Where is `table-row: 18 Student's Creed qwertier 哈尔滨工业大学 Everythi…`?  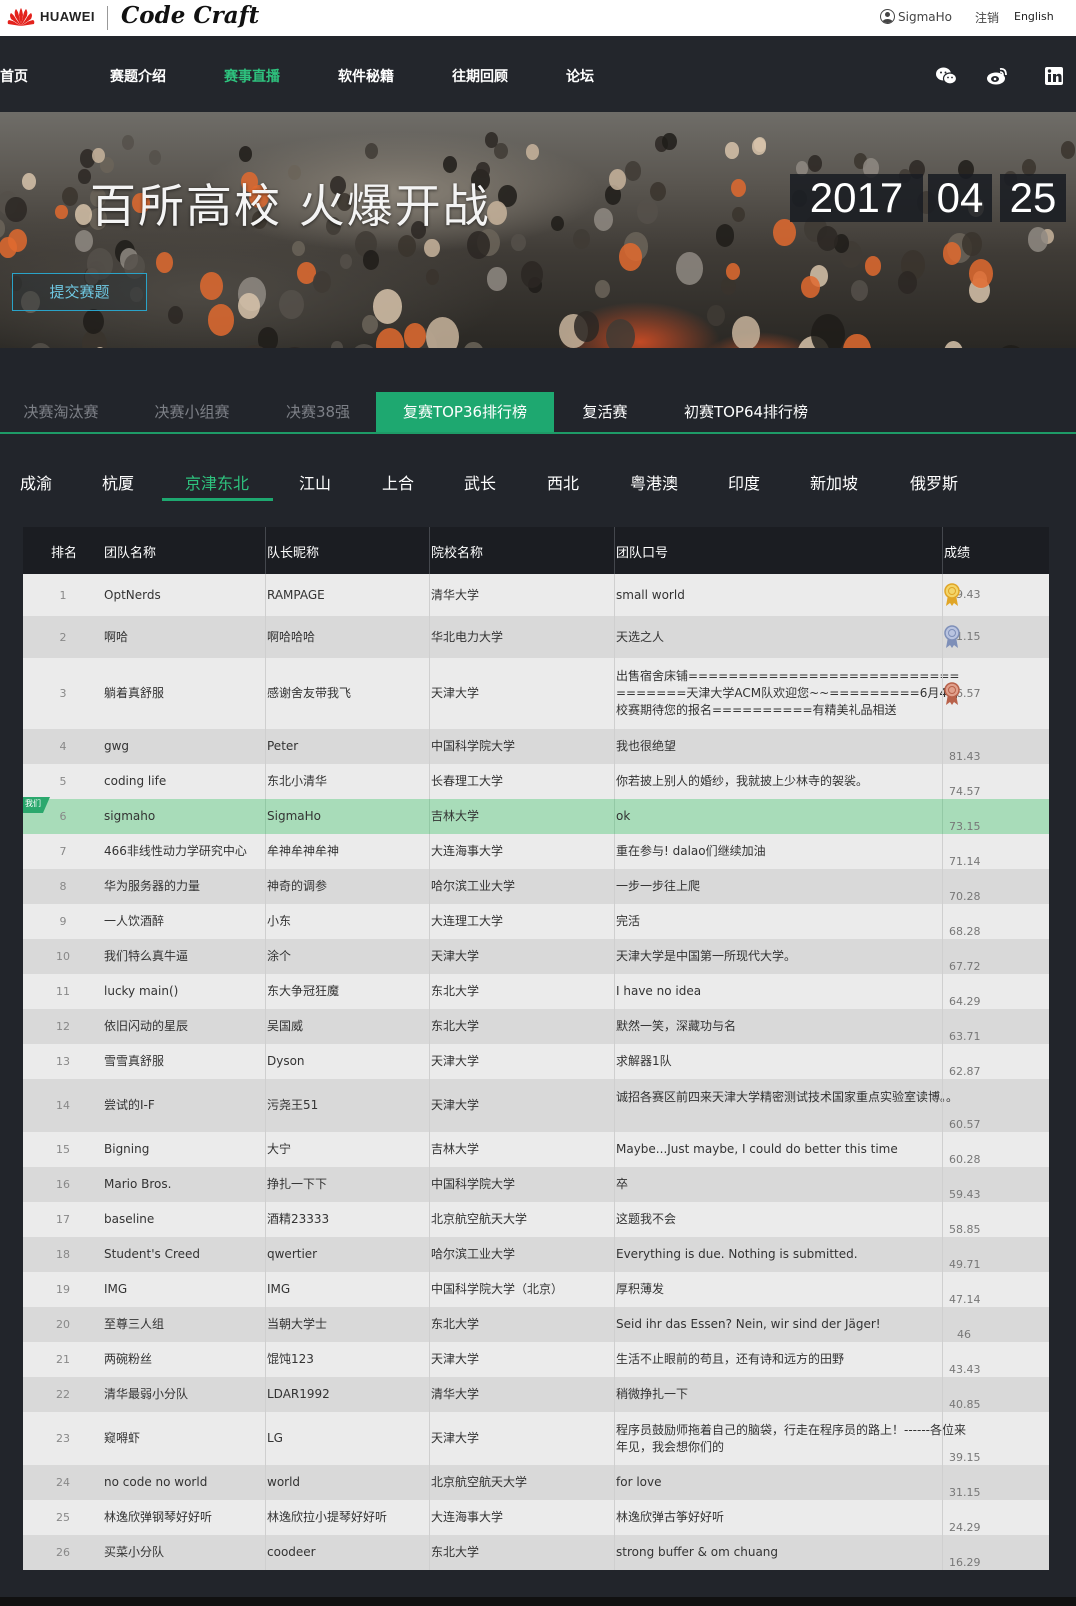
table-row: 18 Student's Creed qwertier 哈尔滨工业大学 Everythi… is located at coordinates (536, 1254).